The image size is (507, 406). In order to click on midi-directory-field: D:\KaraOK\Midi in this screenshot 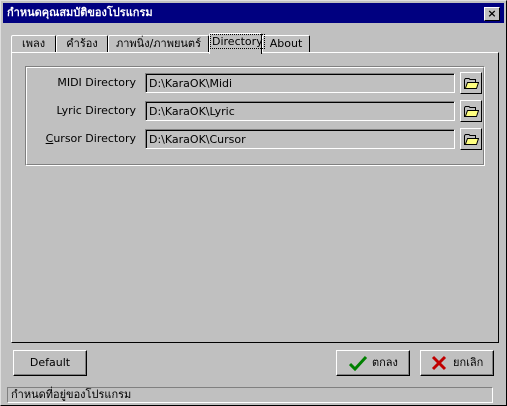, I will do `click(300, 83)`.